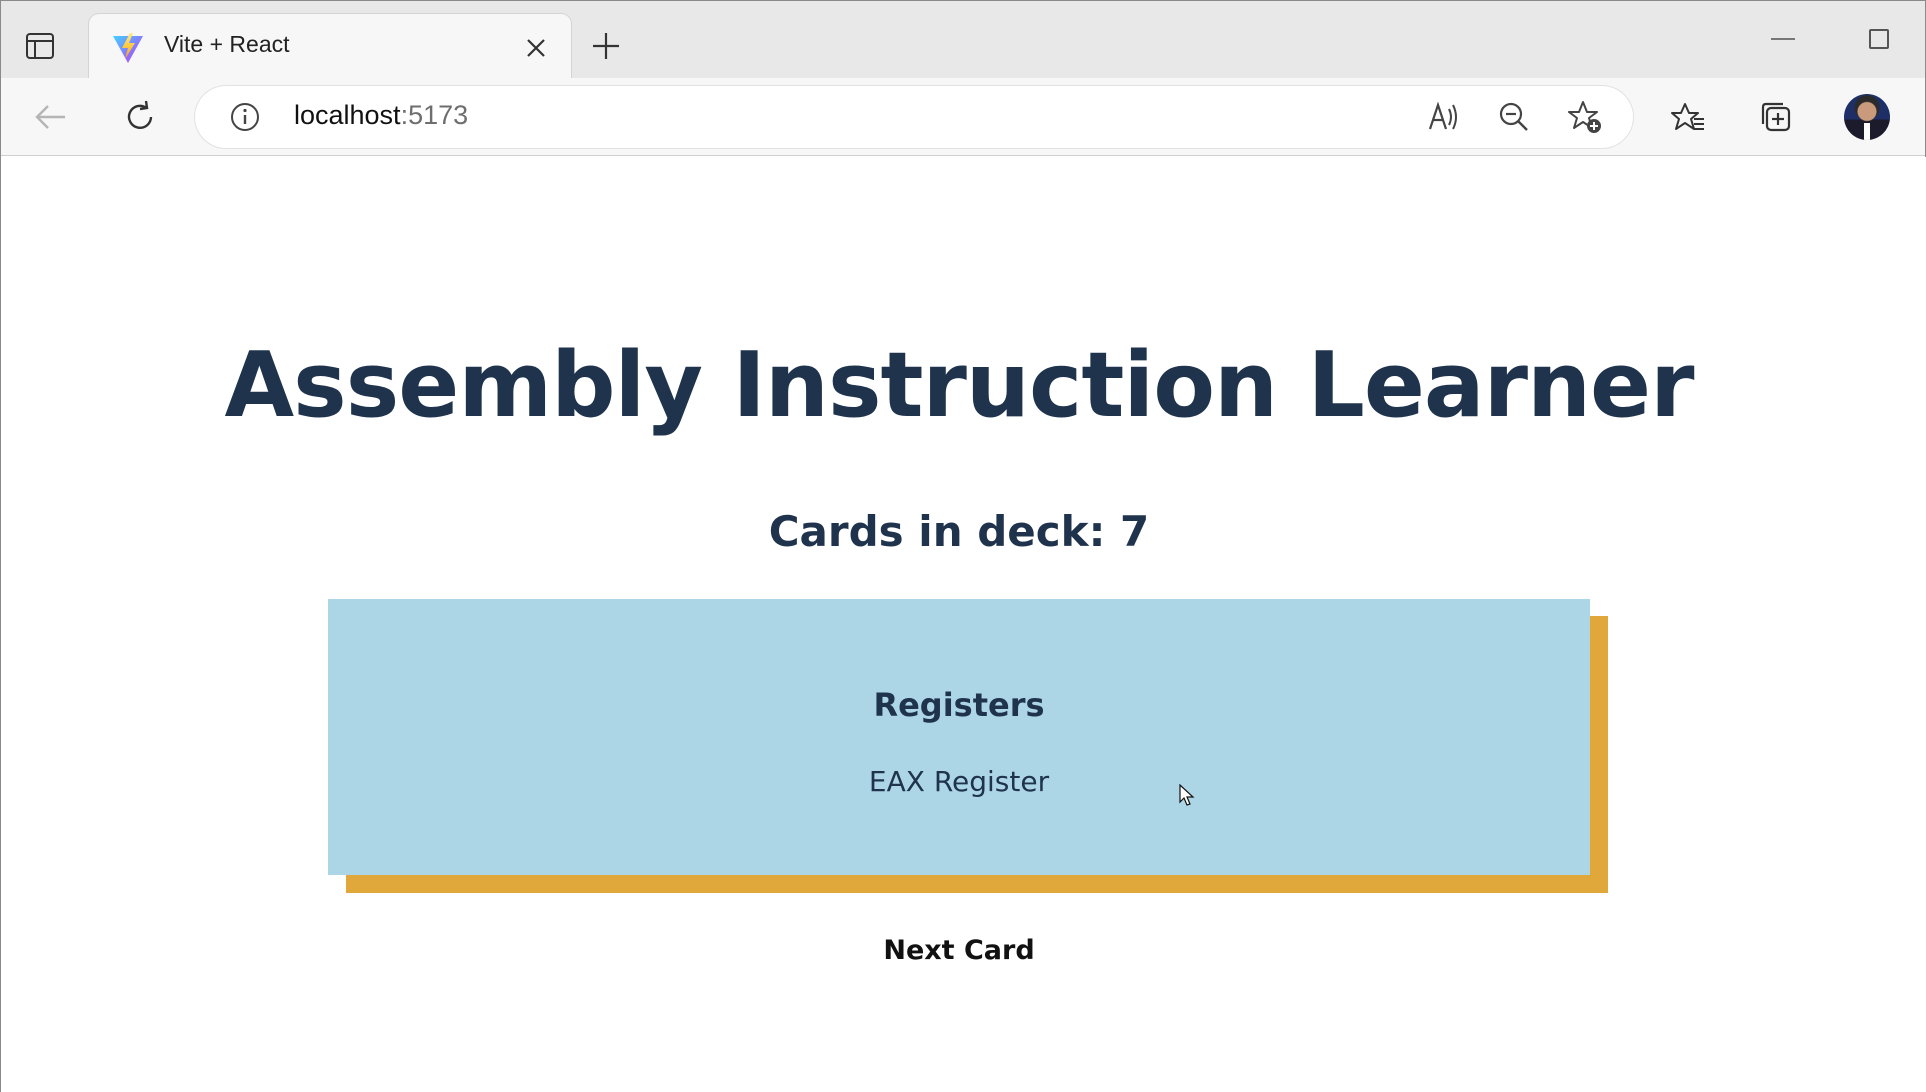  Describe the element at coordinates (606, 46) in the screenshot. I see `new-tab-icon` at that location.